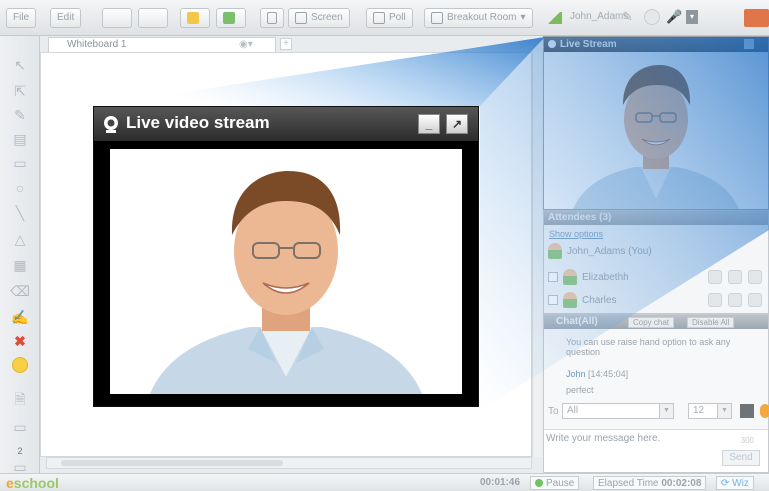 This screenshot has width=769, height=491. What do you see at coordinates (727, 483) in the screenshot?
I see `wiz-icon: ⟳` at bounding box center [727, 483].